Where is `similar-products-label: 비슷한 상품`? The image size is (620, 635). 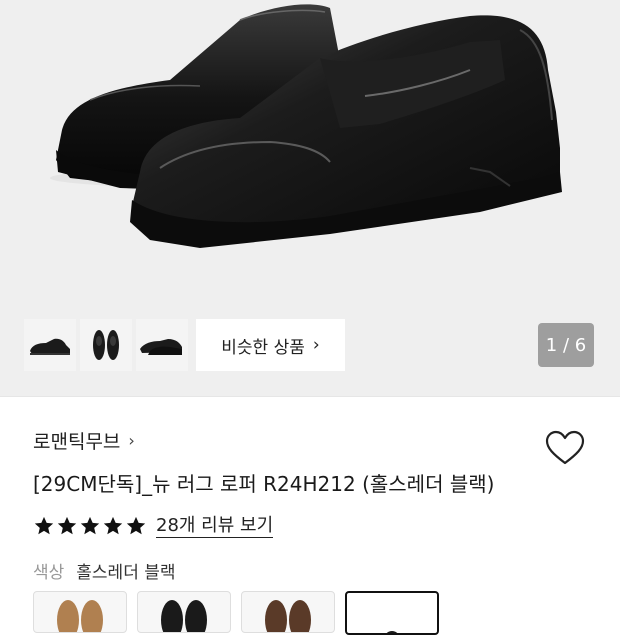
similar-products-label: 비슷한 상품 is located at coordinates (263, 347).